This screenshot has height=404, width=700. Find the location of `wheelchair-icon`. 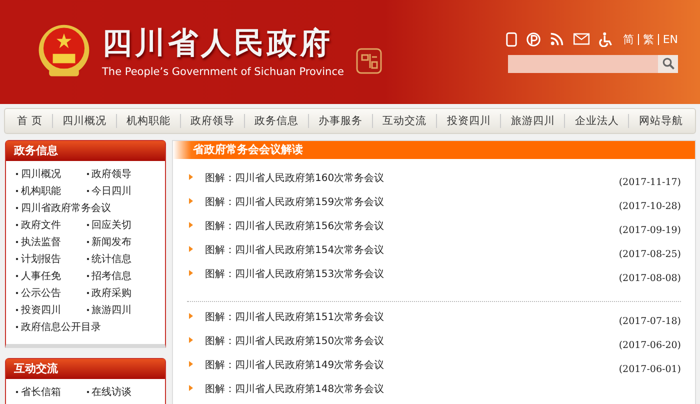

wheelchair-icon is located at coordinates (606, 39).